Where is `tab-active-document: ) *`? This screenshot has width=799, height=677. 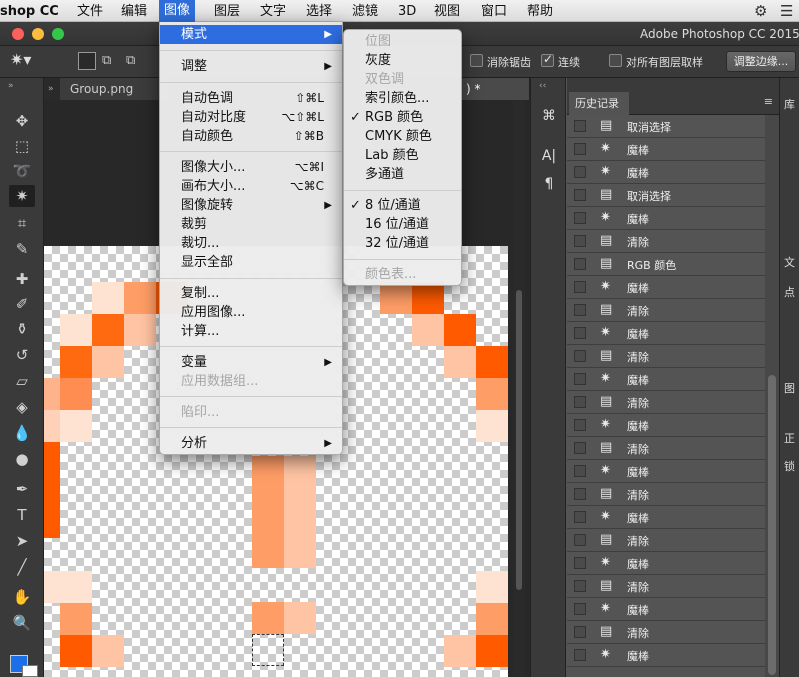 tab-active-document: ) * is located at coordinates (496, 89).